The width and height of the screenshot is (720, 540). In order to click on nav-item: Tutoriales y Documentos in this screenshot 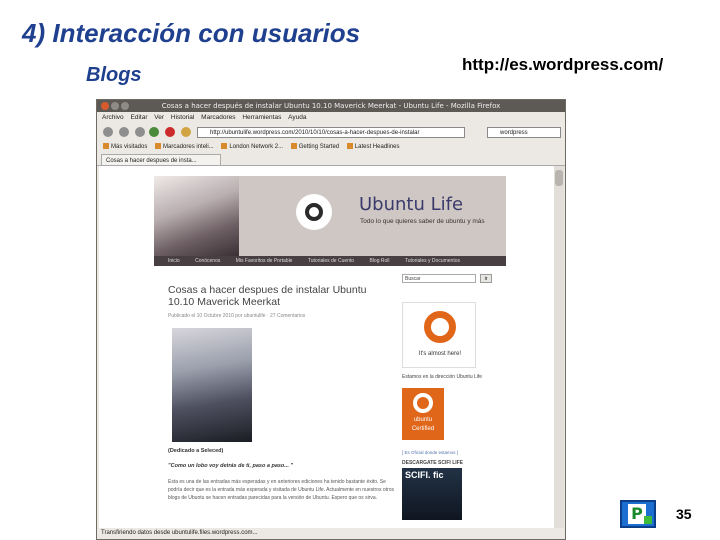, I will do `click(432, 261)`.